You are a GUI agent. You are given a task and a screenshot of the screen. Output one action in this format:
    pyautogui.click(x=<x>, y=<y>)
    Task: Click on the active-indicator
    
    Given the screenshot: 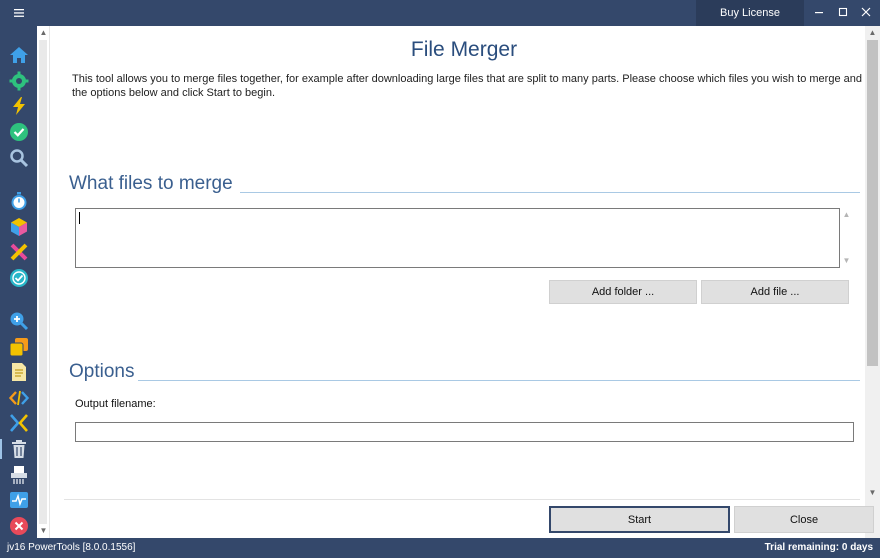 What is the action you would take?
    pyautogui.click(x=1, y=449)
    